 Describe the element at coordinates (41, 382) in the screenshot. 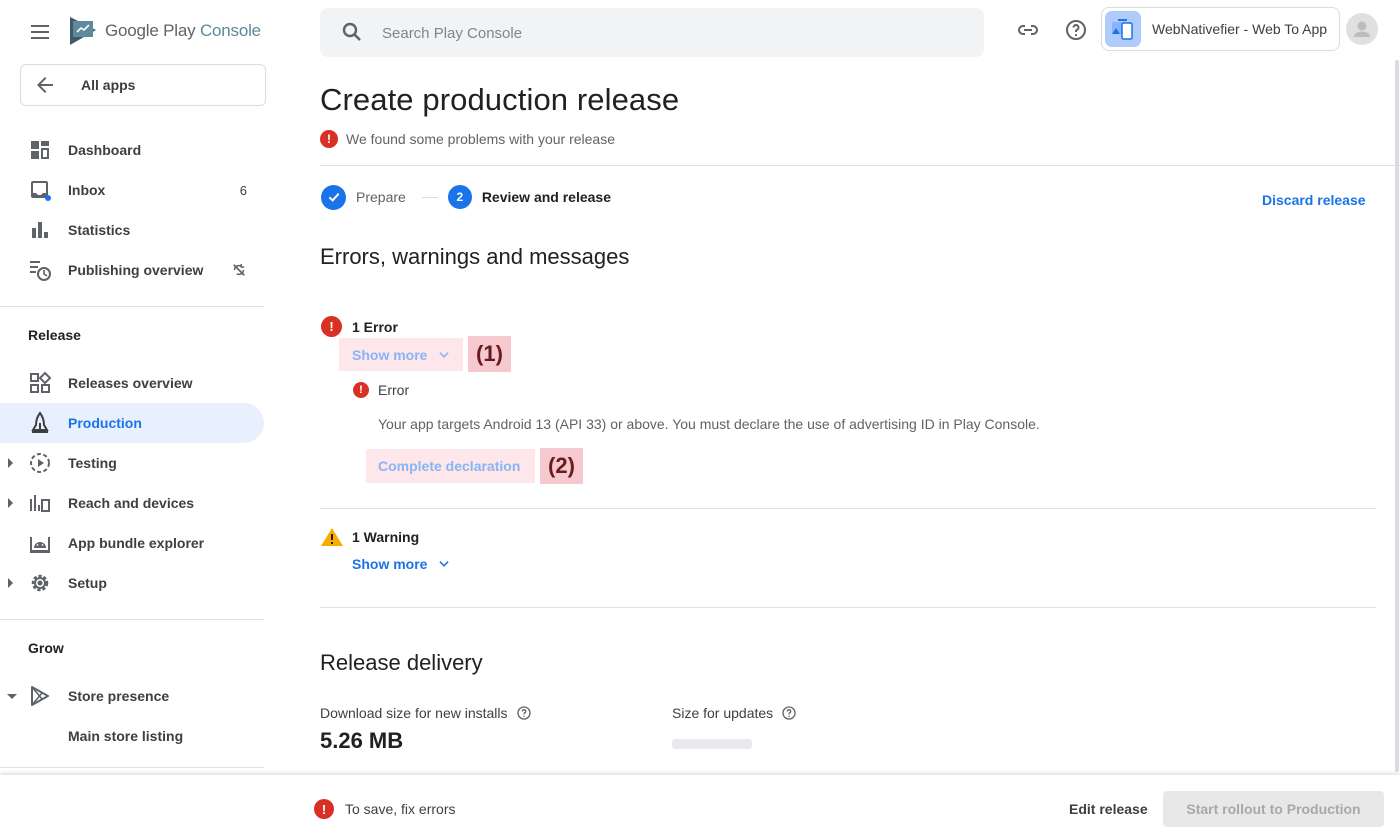

I see `releases-overview-icon` at that location.